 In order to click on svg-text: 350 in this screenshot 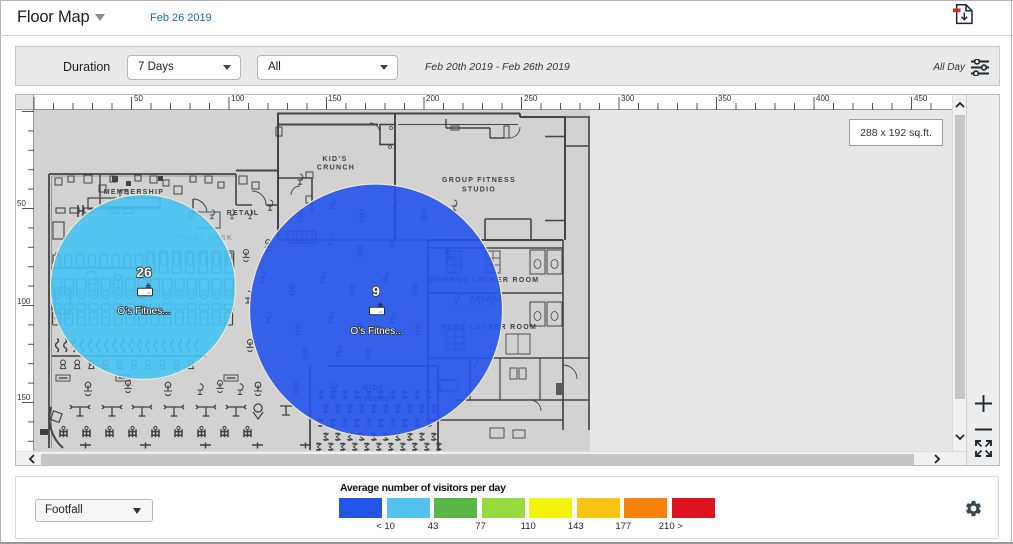, I will do `click(725, 98)`.